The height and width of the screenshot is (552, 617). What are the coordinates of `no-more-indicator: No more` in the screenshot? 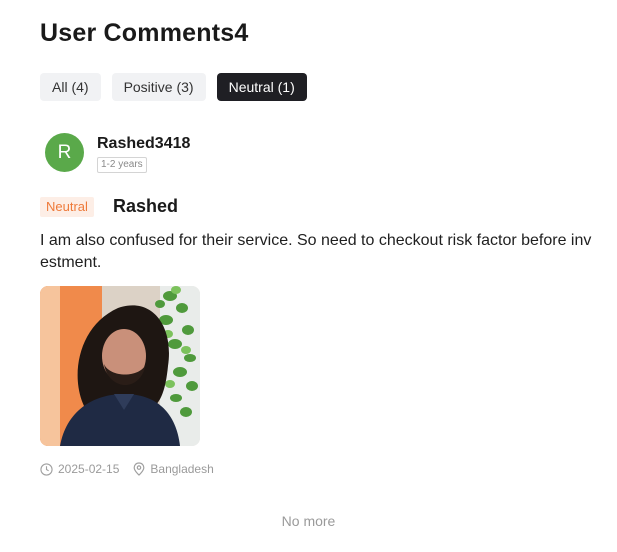 It's located at (308, 521).